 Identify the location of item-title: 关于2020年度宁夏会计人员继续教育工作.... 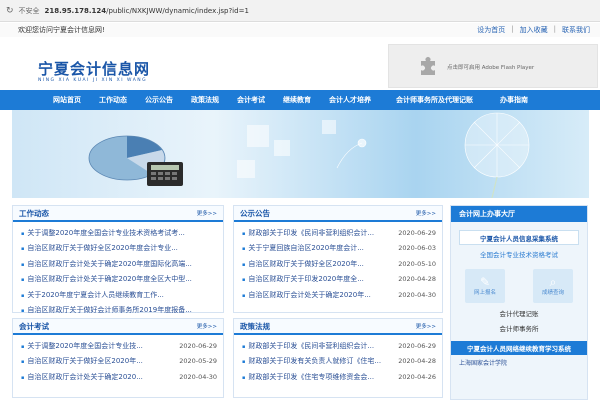
(92, 295).